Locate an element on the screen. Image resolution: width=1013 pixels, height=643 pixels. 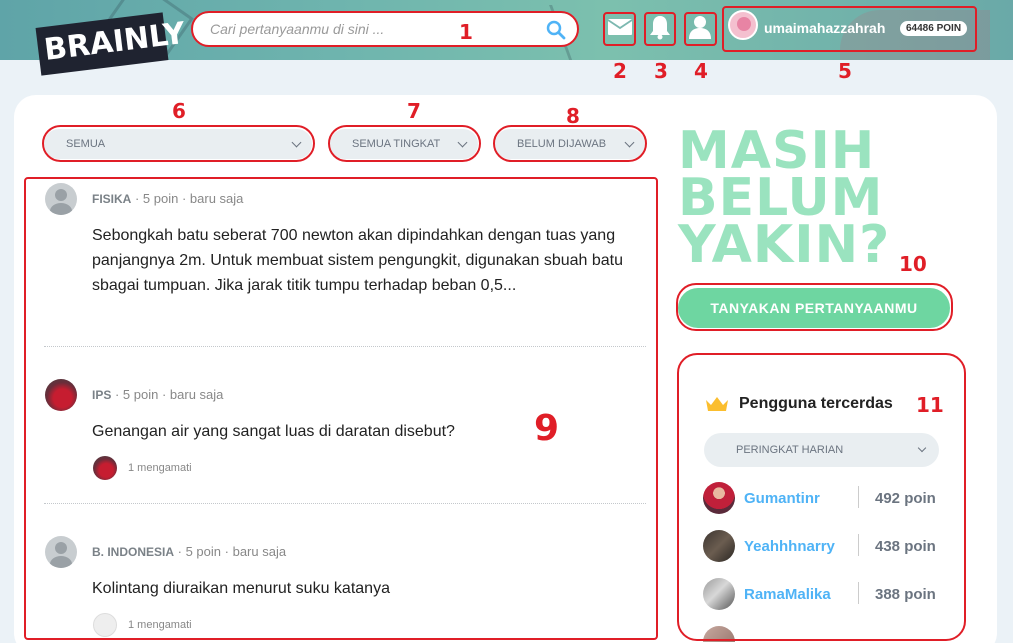
leaderboard-row: RamaMalika 388 poin is located at coordinates (823, 595).